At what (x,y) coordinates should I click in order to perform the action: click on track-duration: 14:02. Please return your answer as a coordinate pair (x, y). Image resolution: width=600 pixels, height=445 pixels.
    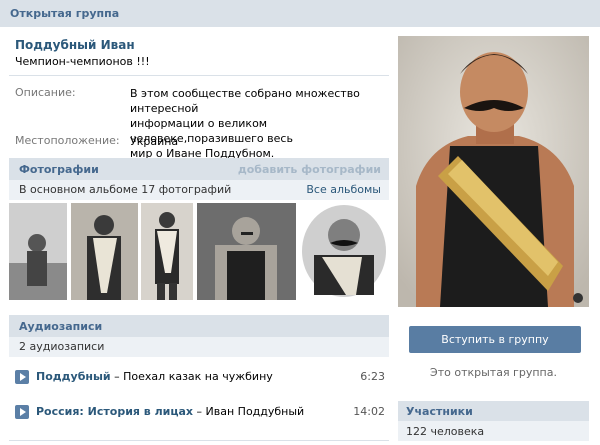
    Looking at the image, I should click on (369, 411).